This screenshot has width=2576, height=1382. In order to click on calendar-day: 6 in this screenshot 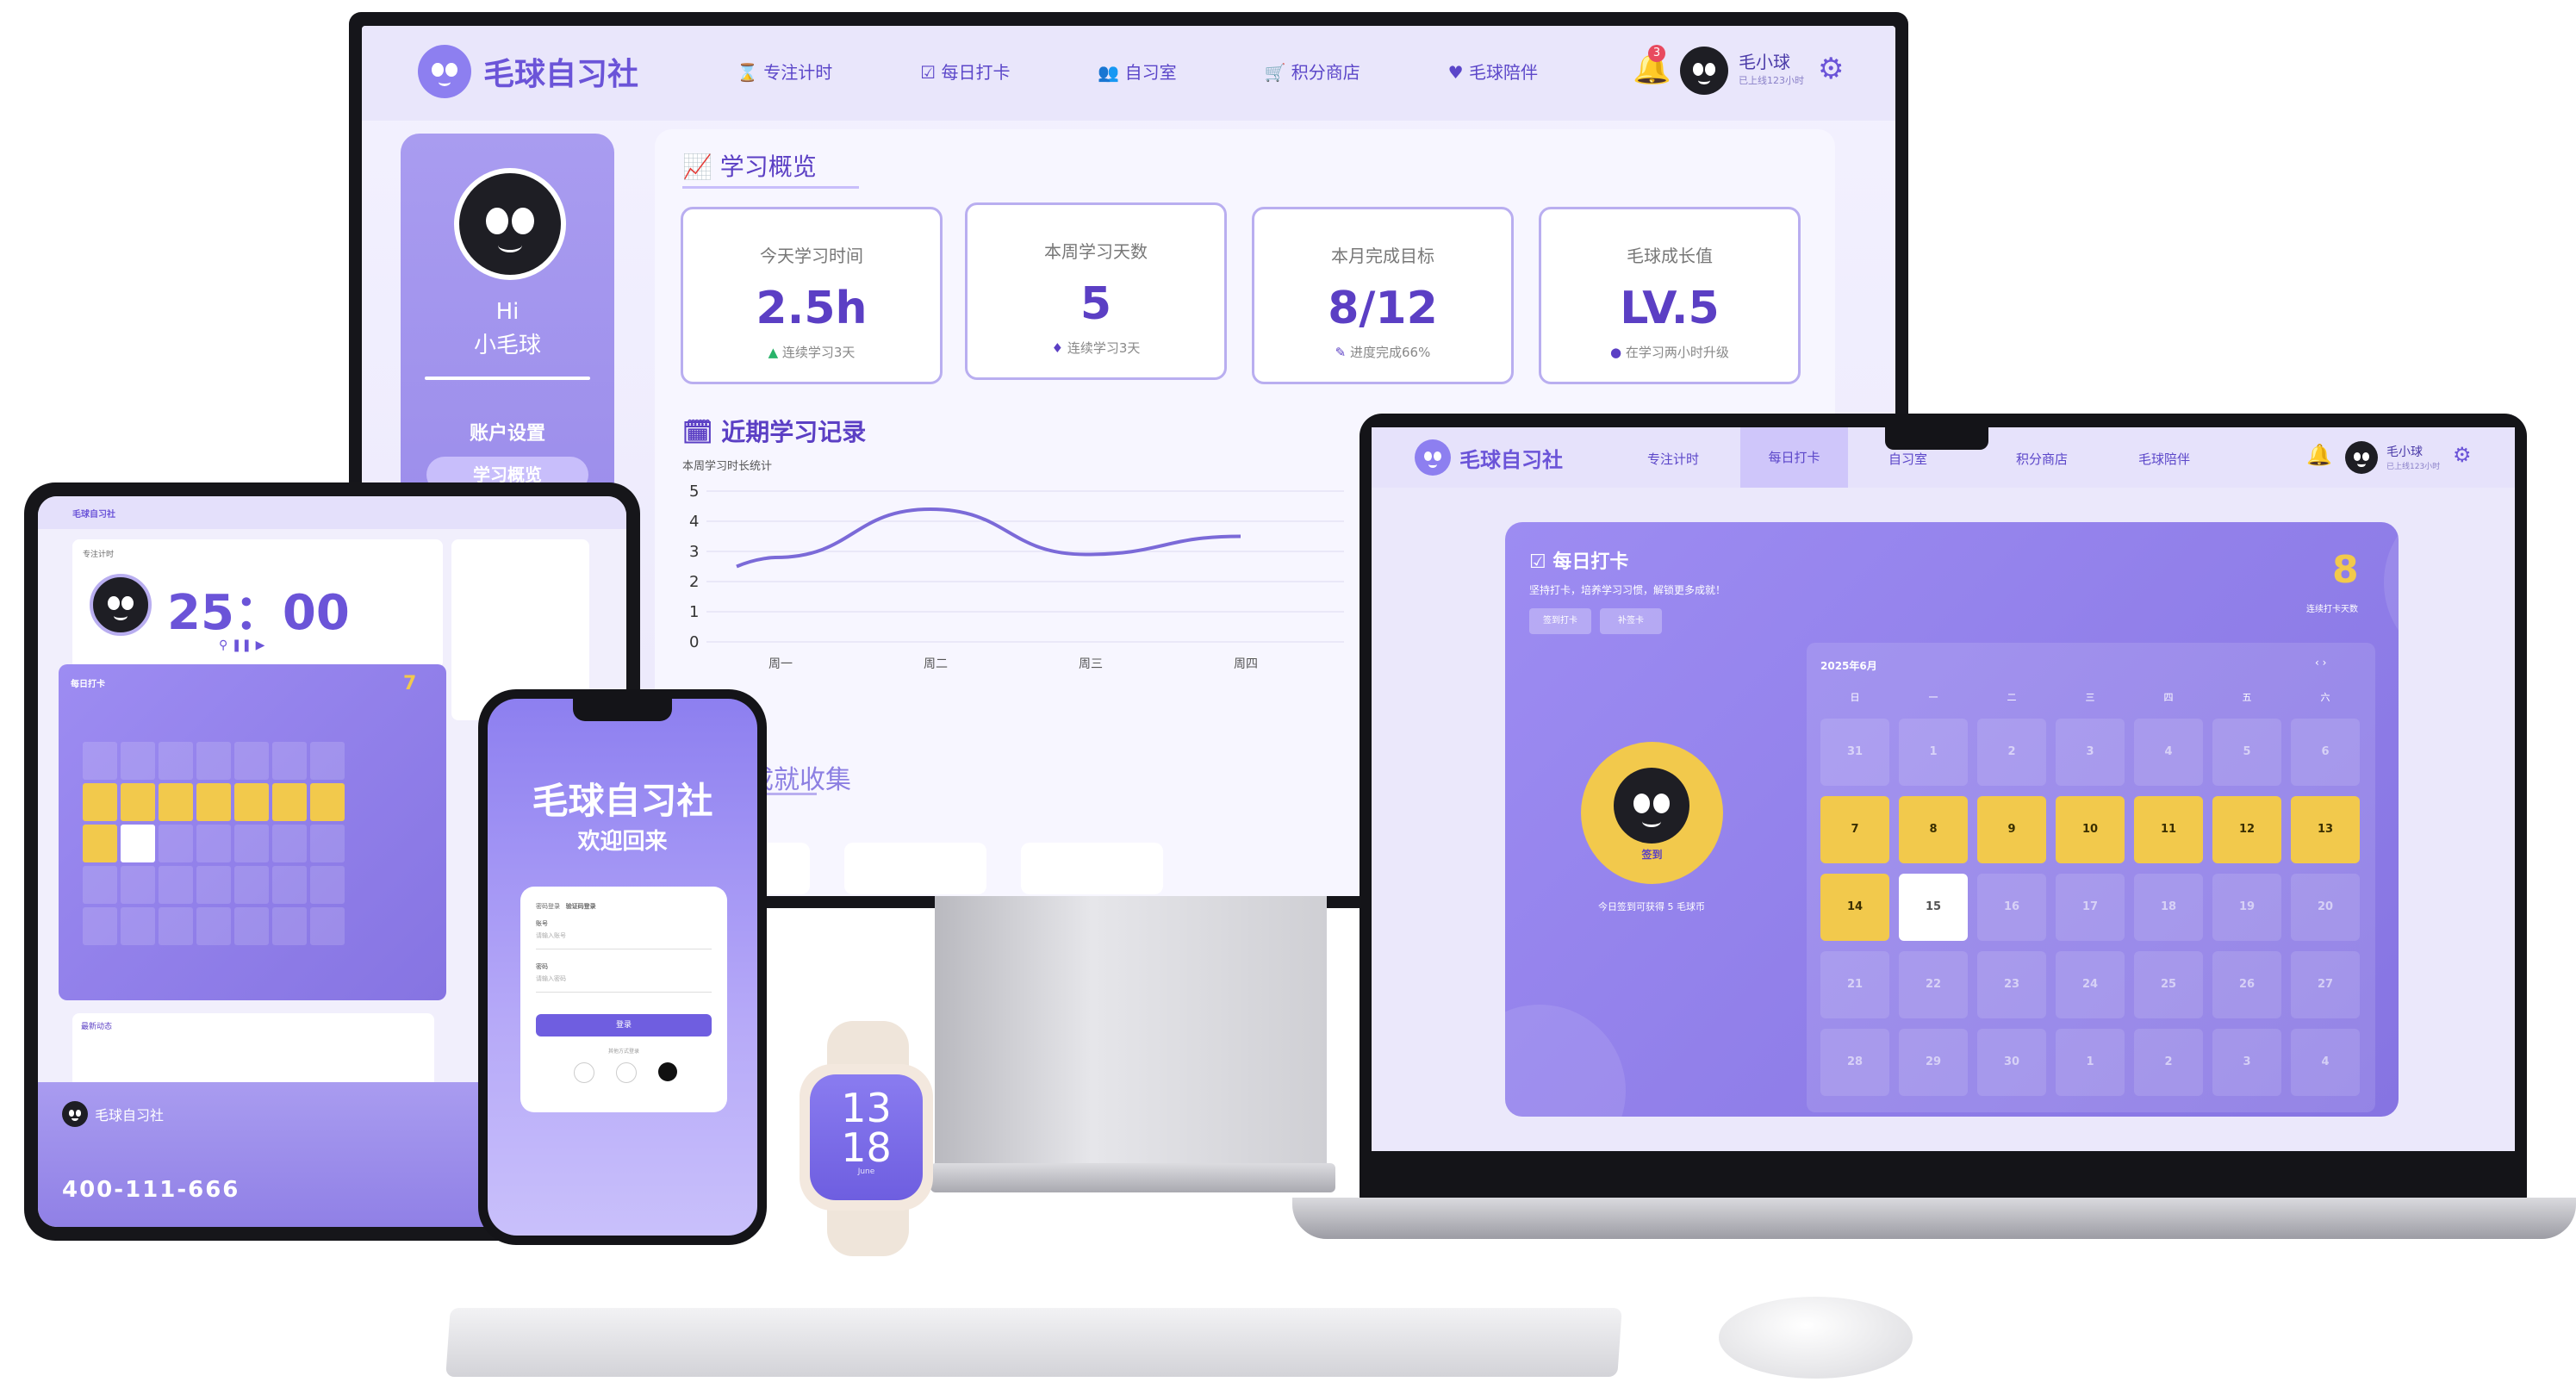, I will do `click(2326, 752)`.